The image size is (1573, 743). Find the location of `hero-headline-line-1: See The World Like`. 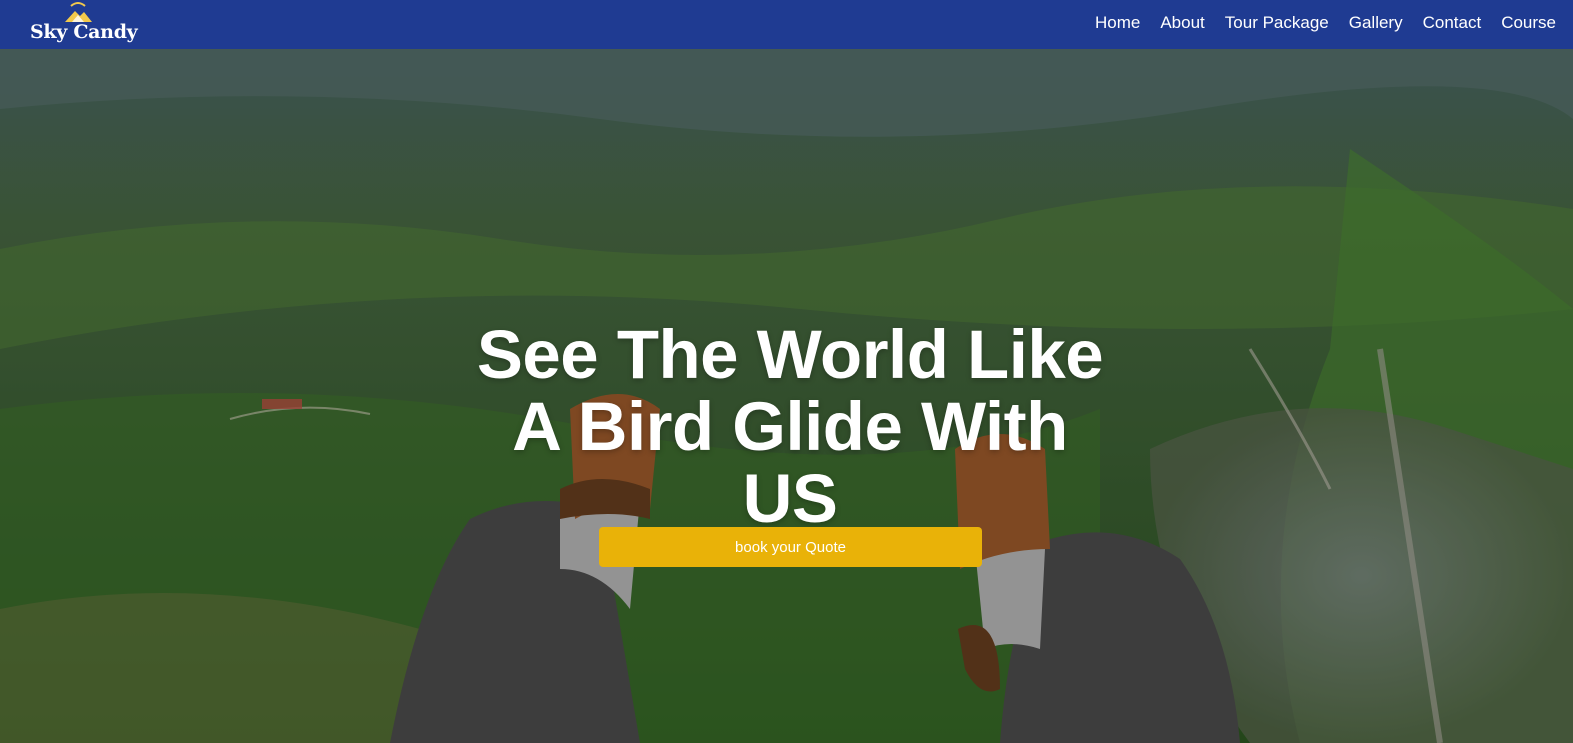

hero-headline-line-1: See The World Like is located at coordinates (790, 355).